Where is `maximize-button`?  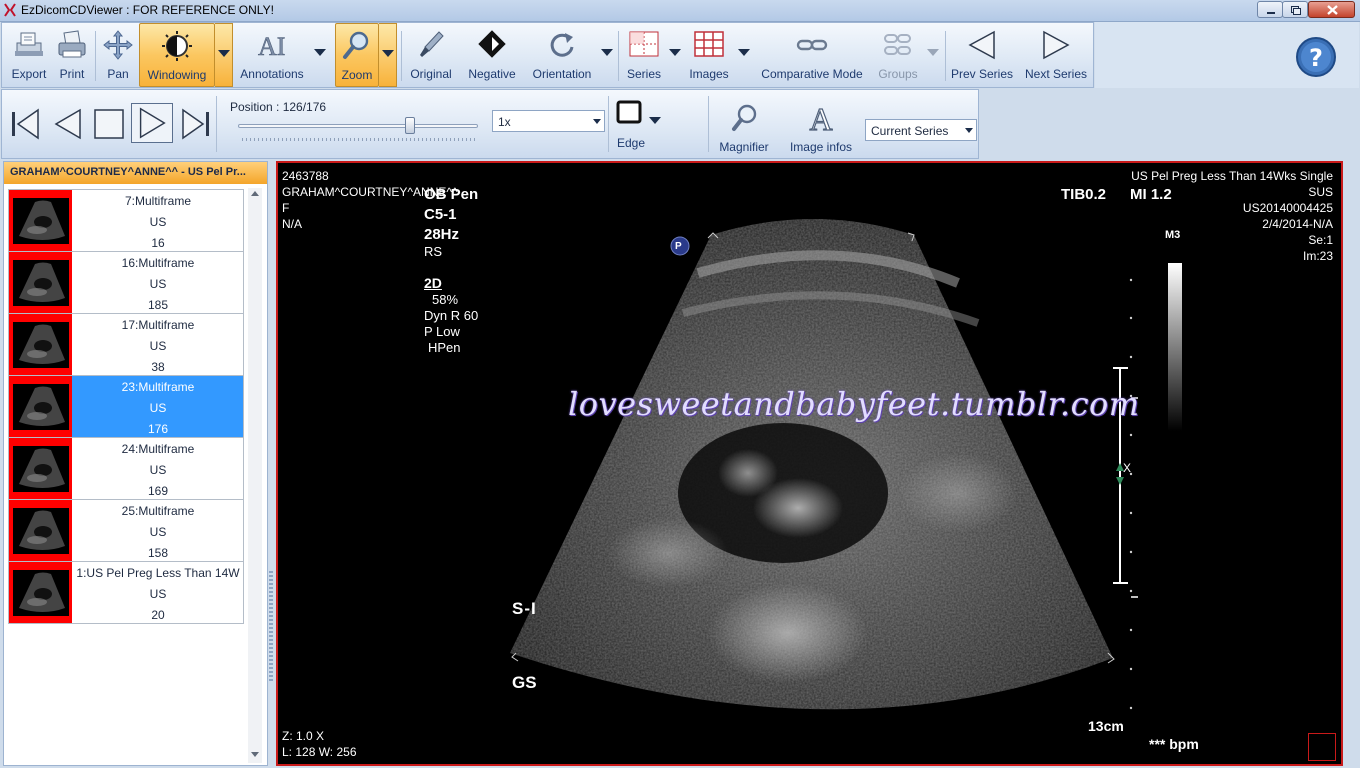 maximize-button is located at coordinates (1295, 9).